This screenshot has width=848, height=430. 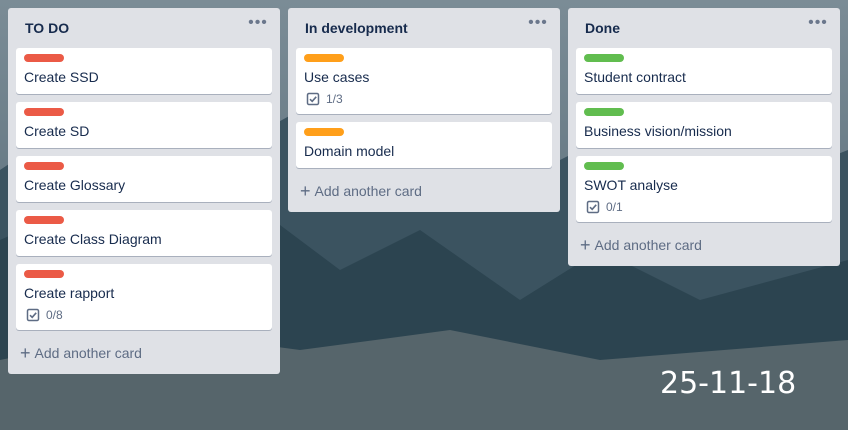 I want to click on card: Domain model, so click(x=424, y=145).